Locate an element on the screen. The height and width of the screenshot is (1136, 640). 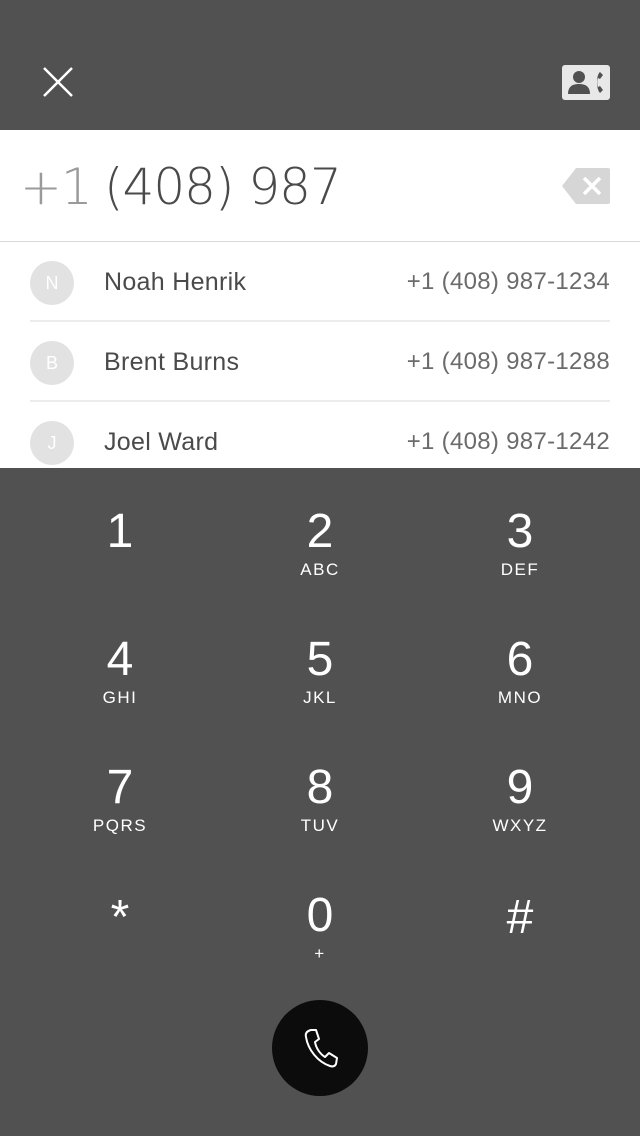
key-7: 7 PQRS is located at coordinates (120, 779).